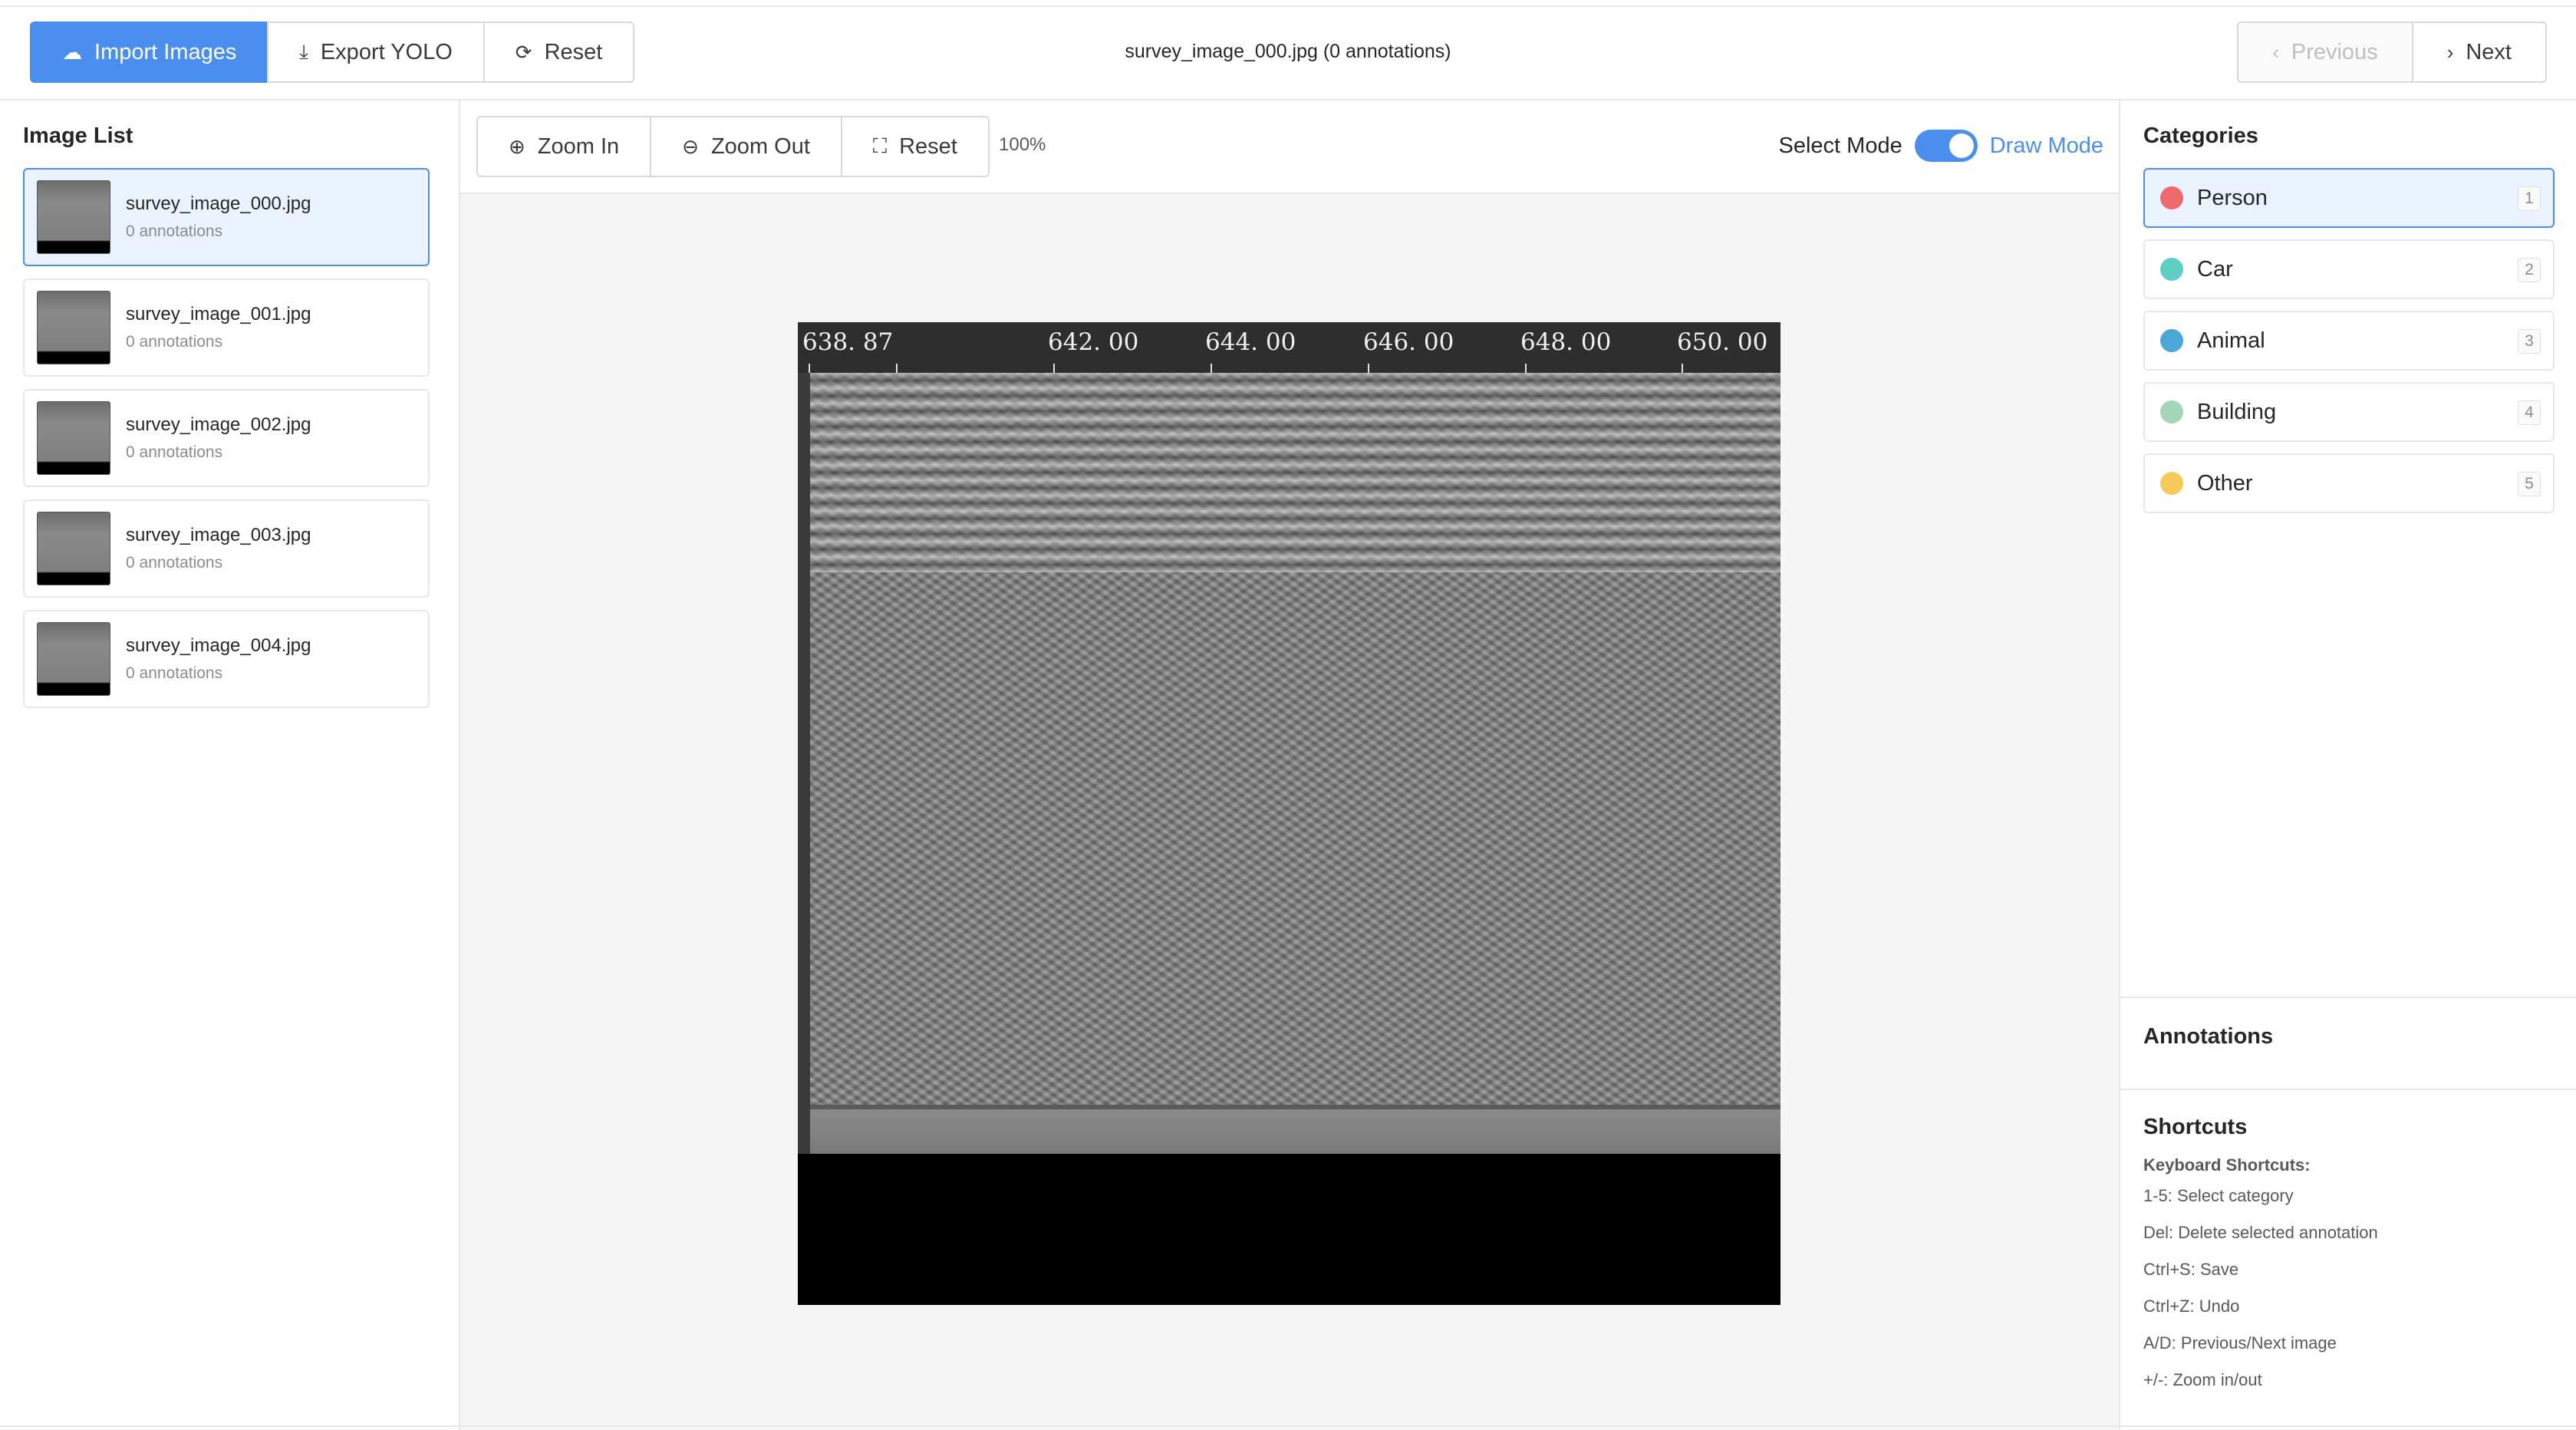  Describe the element at coordinates (2529, 270) in the screenshot. I see `category-shortcut-key: 2` at that location.